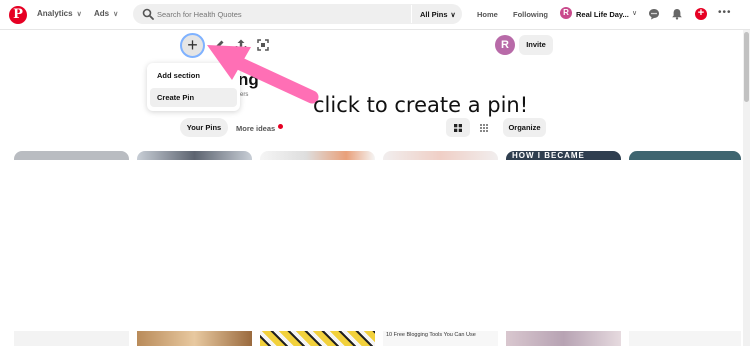  What do you see at coordinates (746, 188) in the screenshot?
I see `vertical-scrollbar` at bounding box center [746, 188].